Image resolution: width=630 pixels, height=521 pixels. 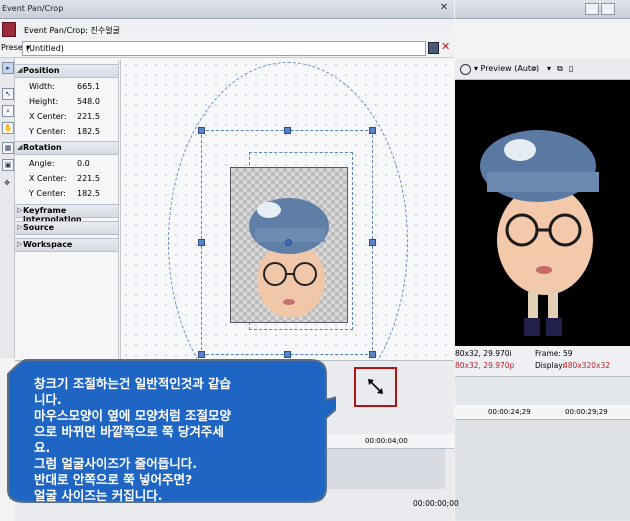 I want to click on callout-line: 마우스모양이 옆에 모양처럼 조절모양, so click(x=133, y=415).